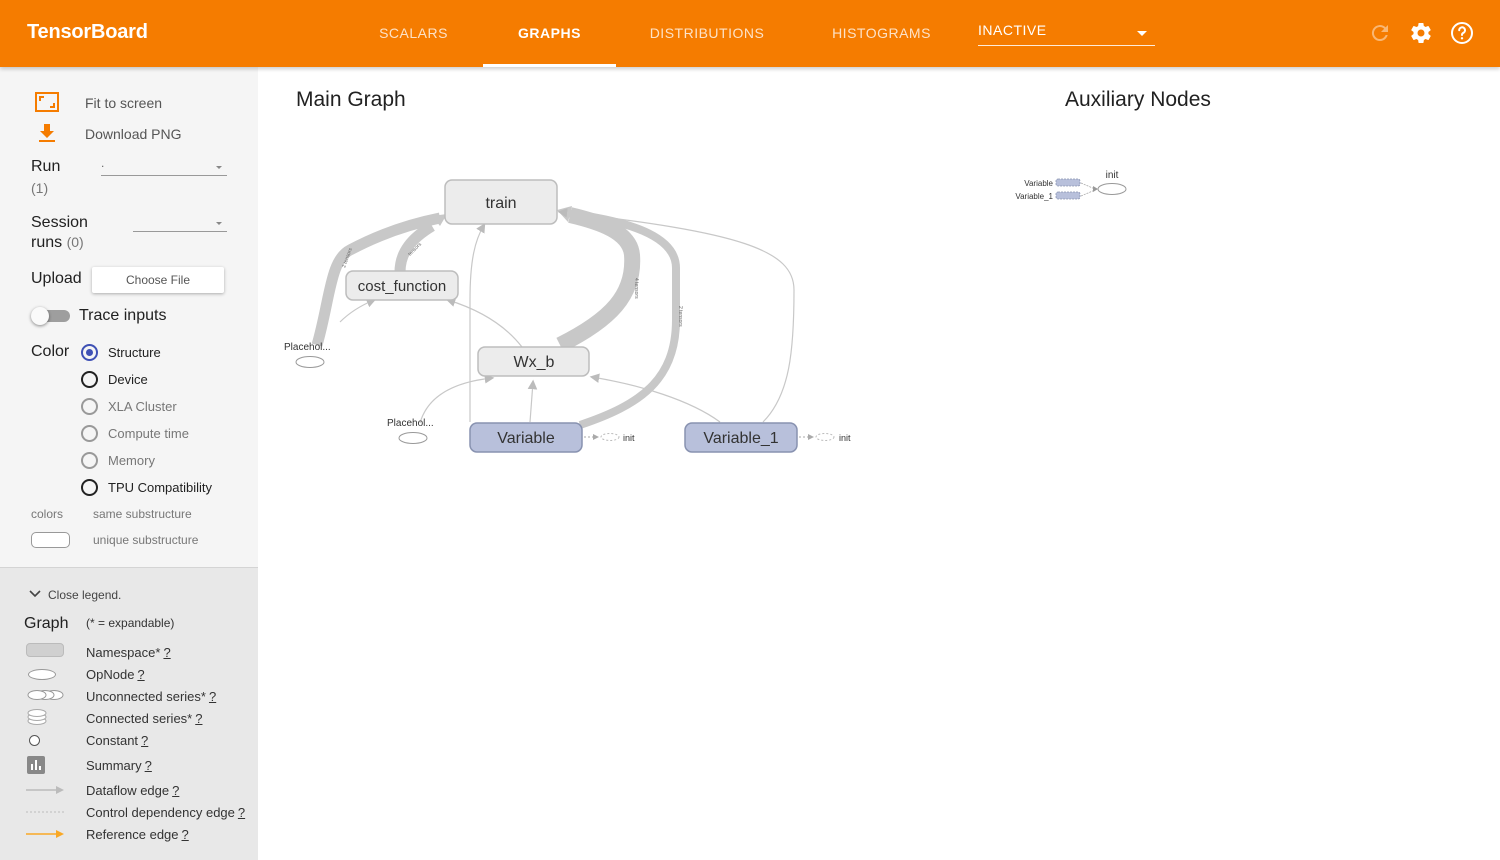 This screenshot has height=860, width=1500. What do you see at coordinates (47, 242) in the screenshot?
I see `session-runs-label-2: runs` at bounding box center [47, 242].